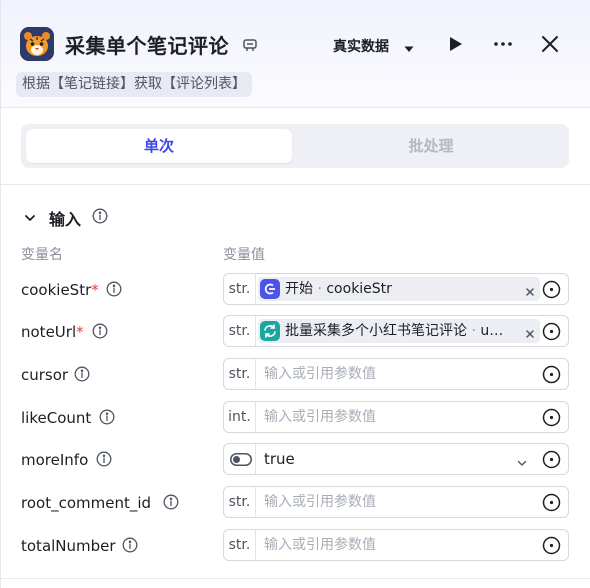 The image size is (590, 588). What do you see at coordinates (361, 46) in the screenshot?
I see `mode-selector: 真实数据` at bounding box center [361, 46].